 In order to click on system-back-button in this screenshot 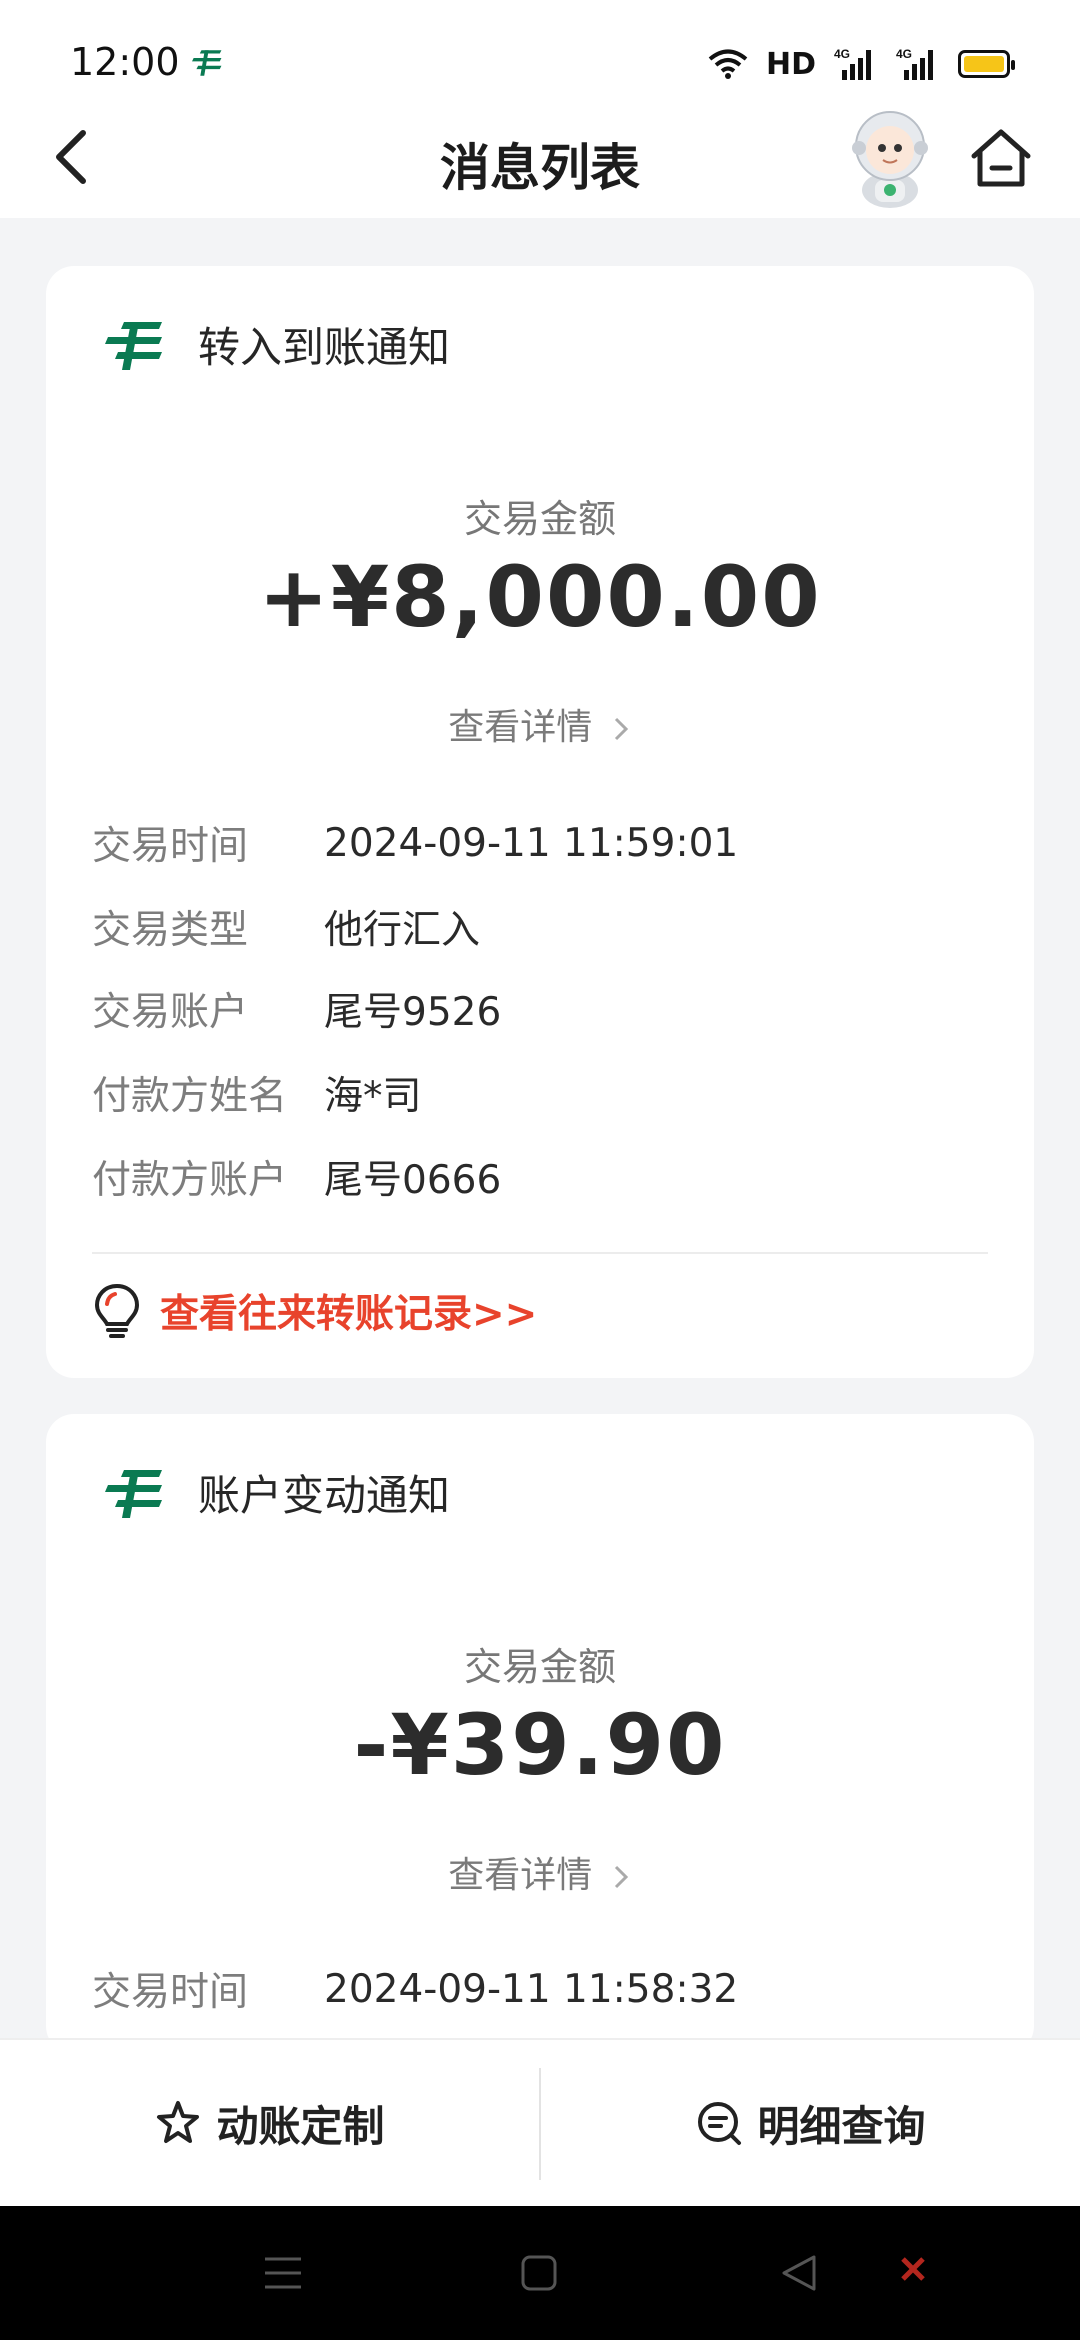, I will do `click(799, 2273)`.